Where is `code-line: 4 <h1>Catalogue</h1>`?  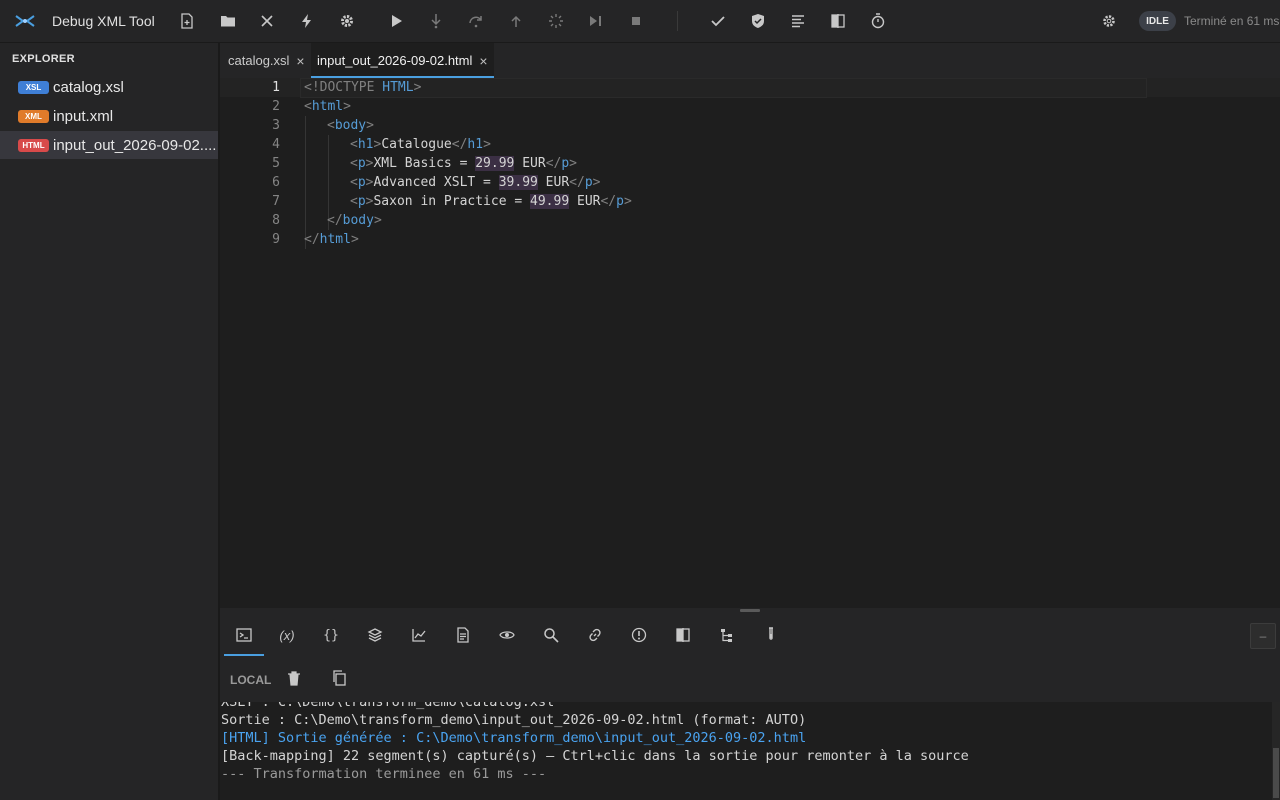 code-line: 4 <h1>Catalogue</h1> is located at coordinates (750, 144).